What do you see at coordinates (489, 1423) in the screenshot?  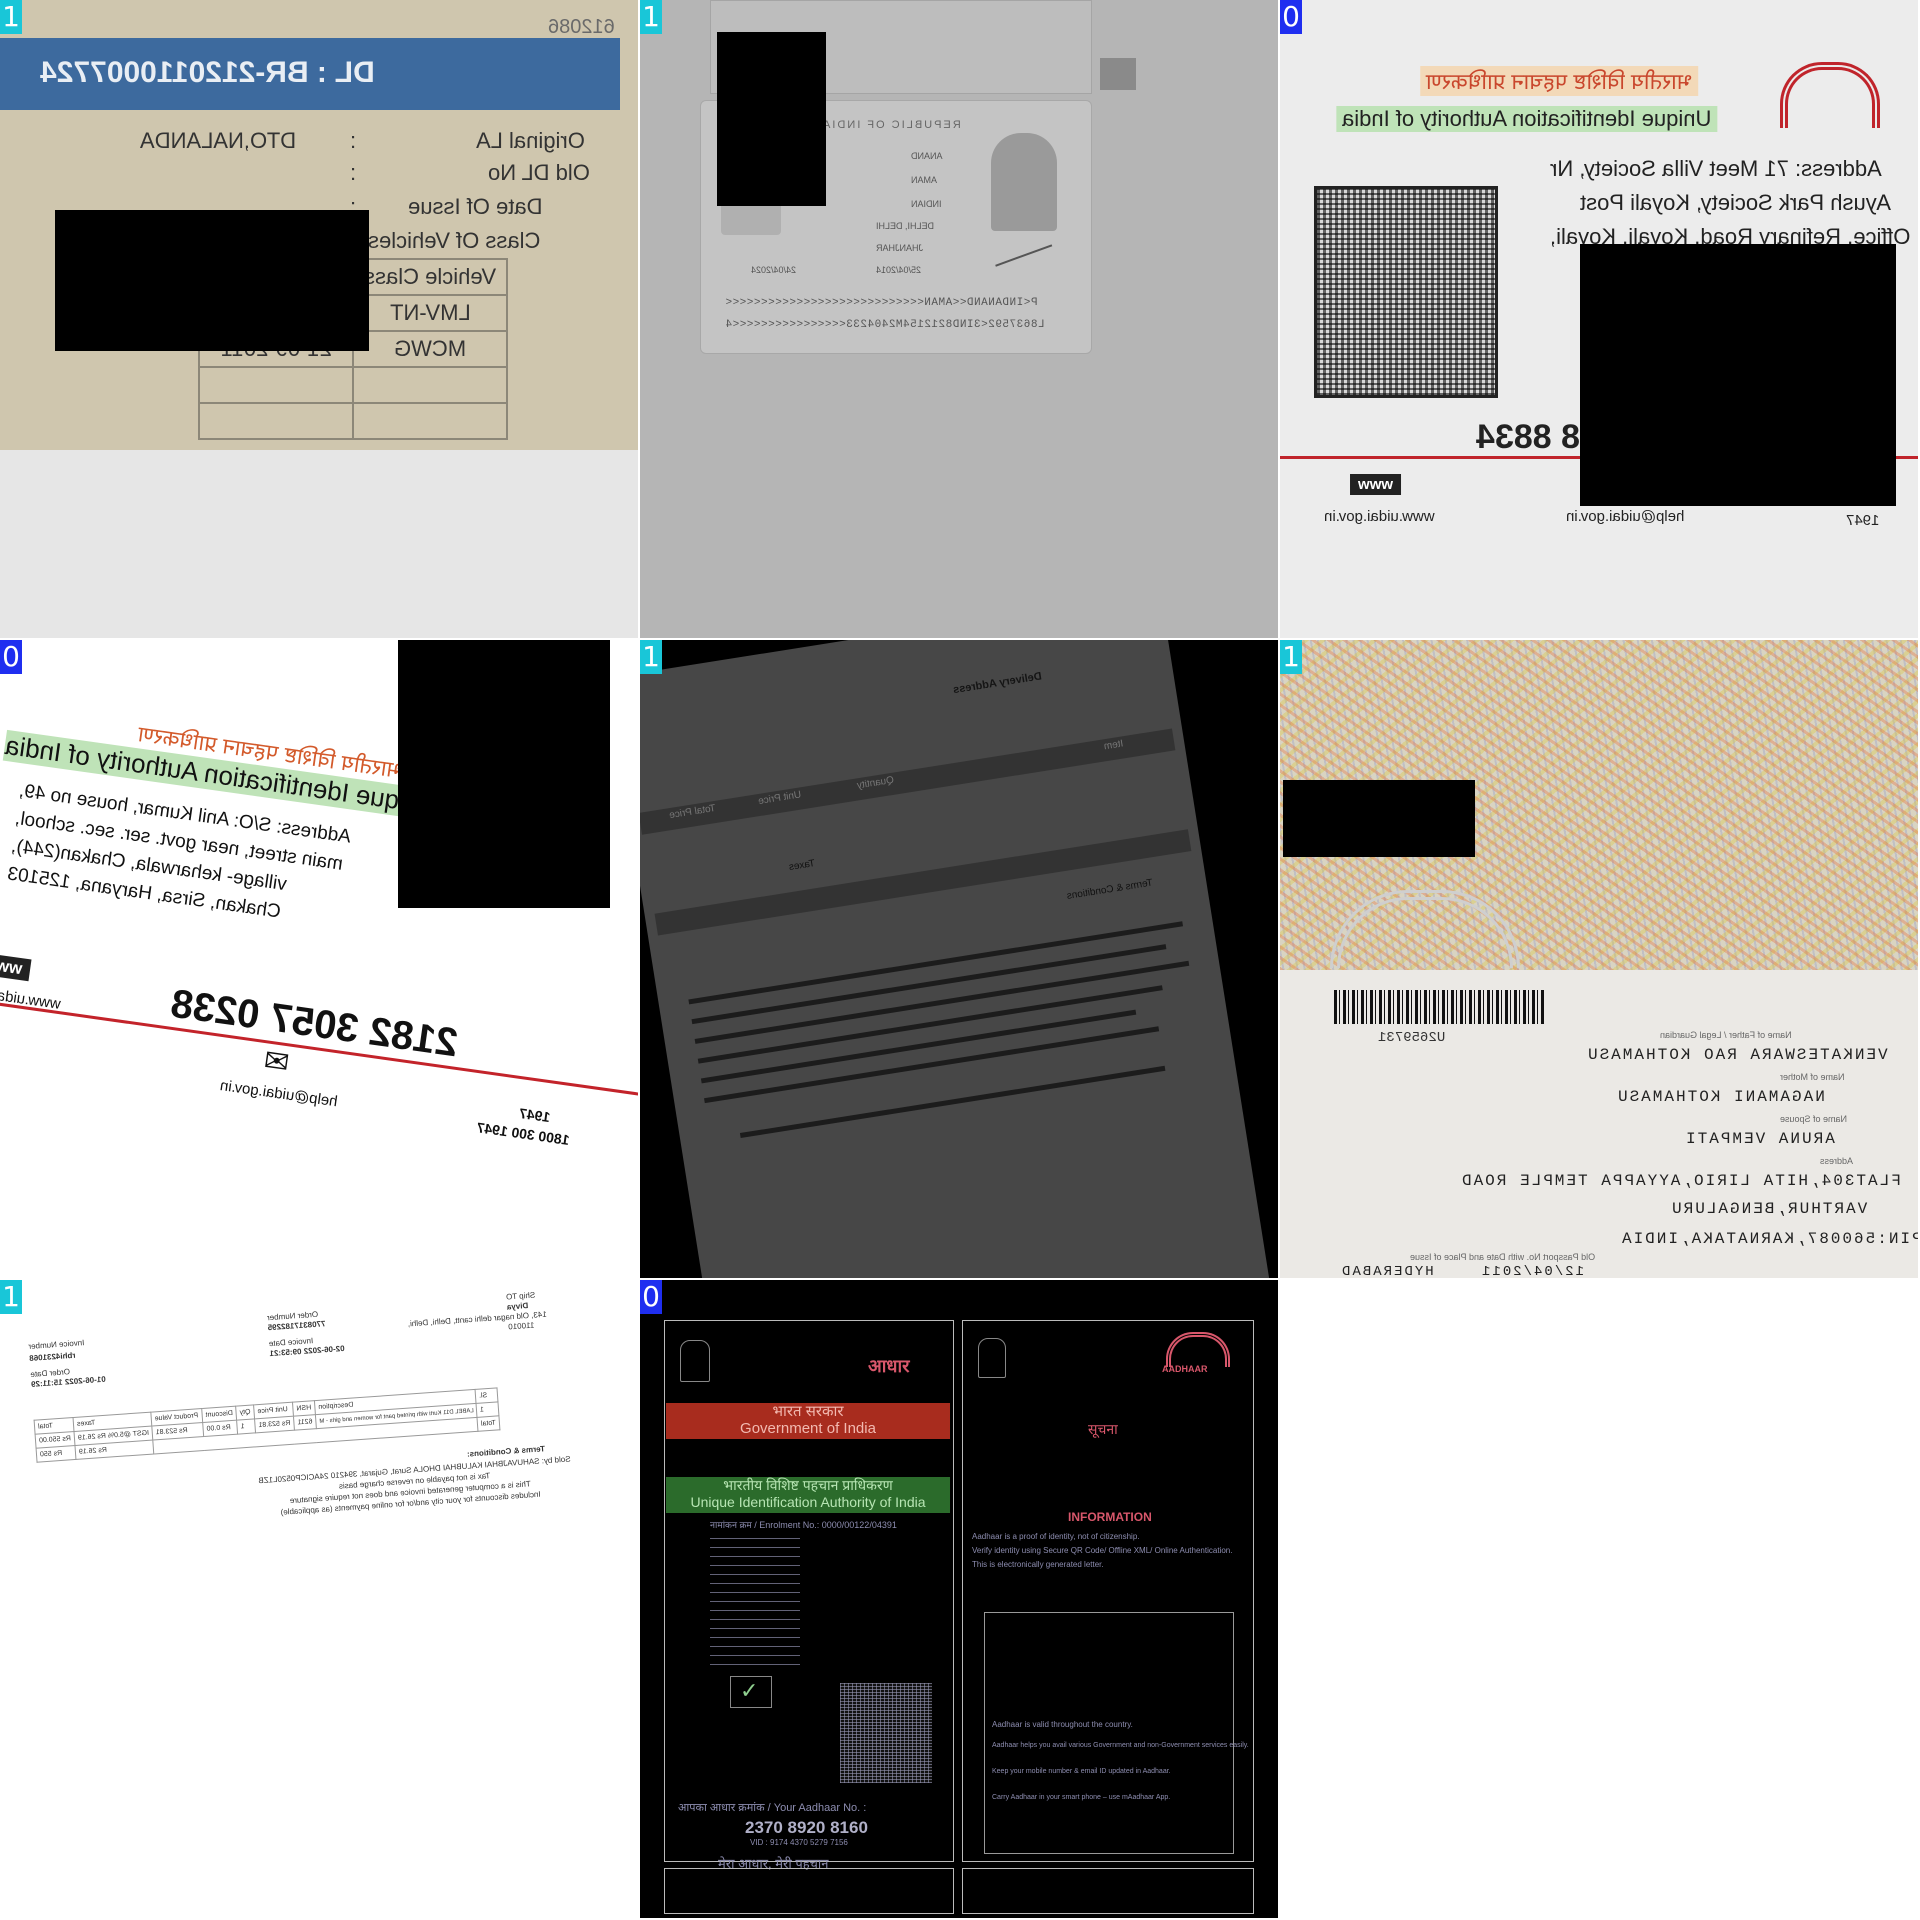 I see `total-cell: Total` at bounding box center [489, 1423].